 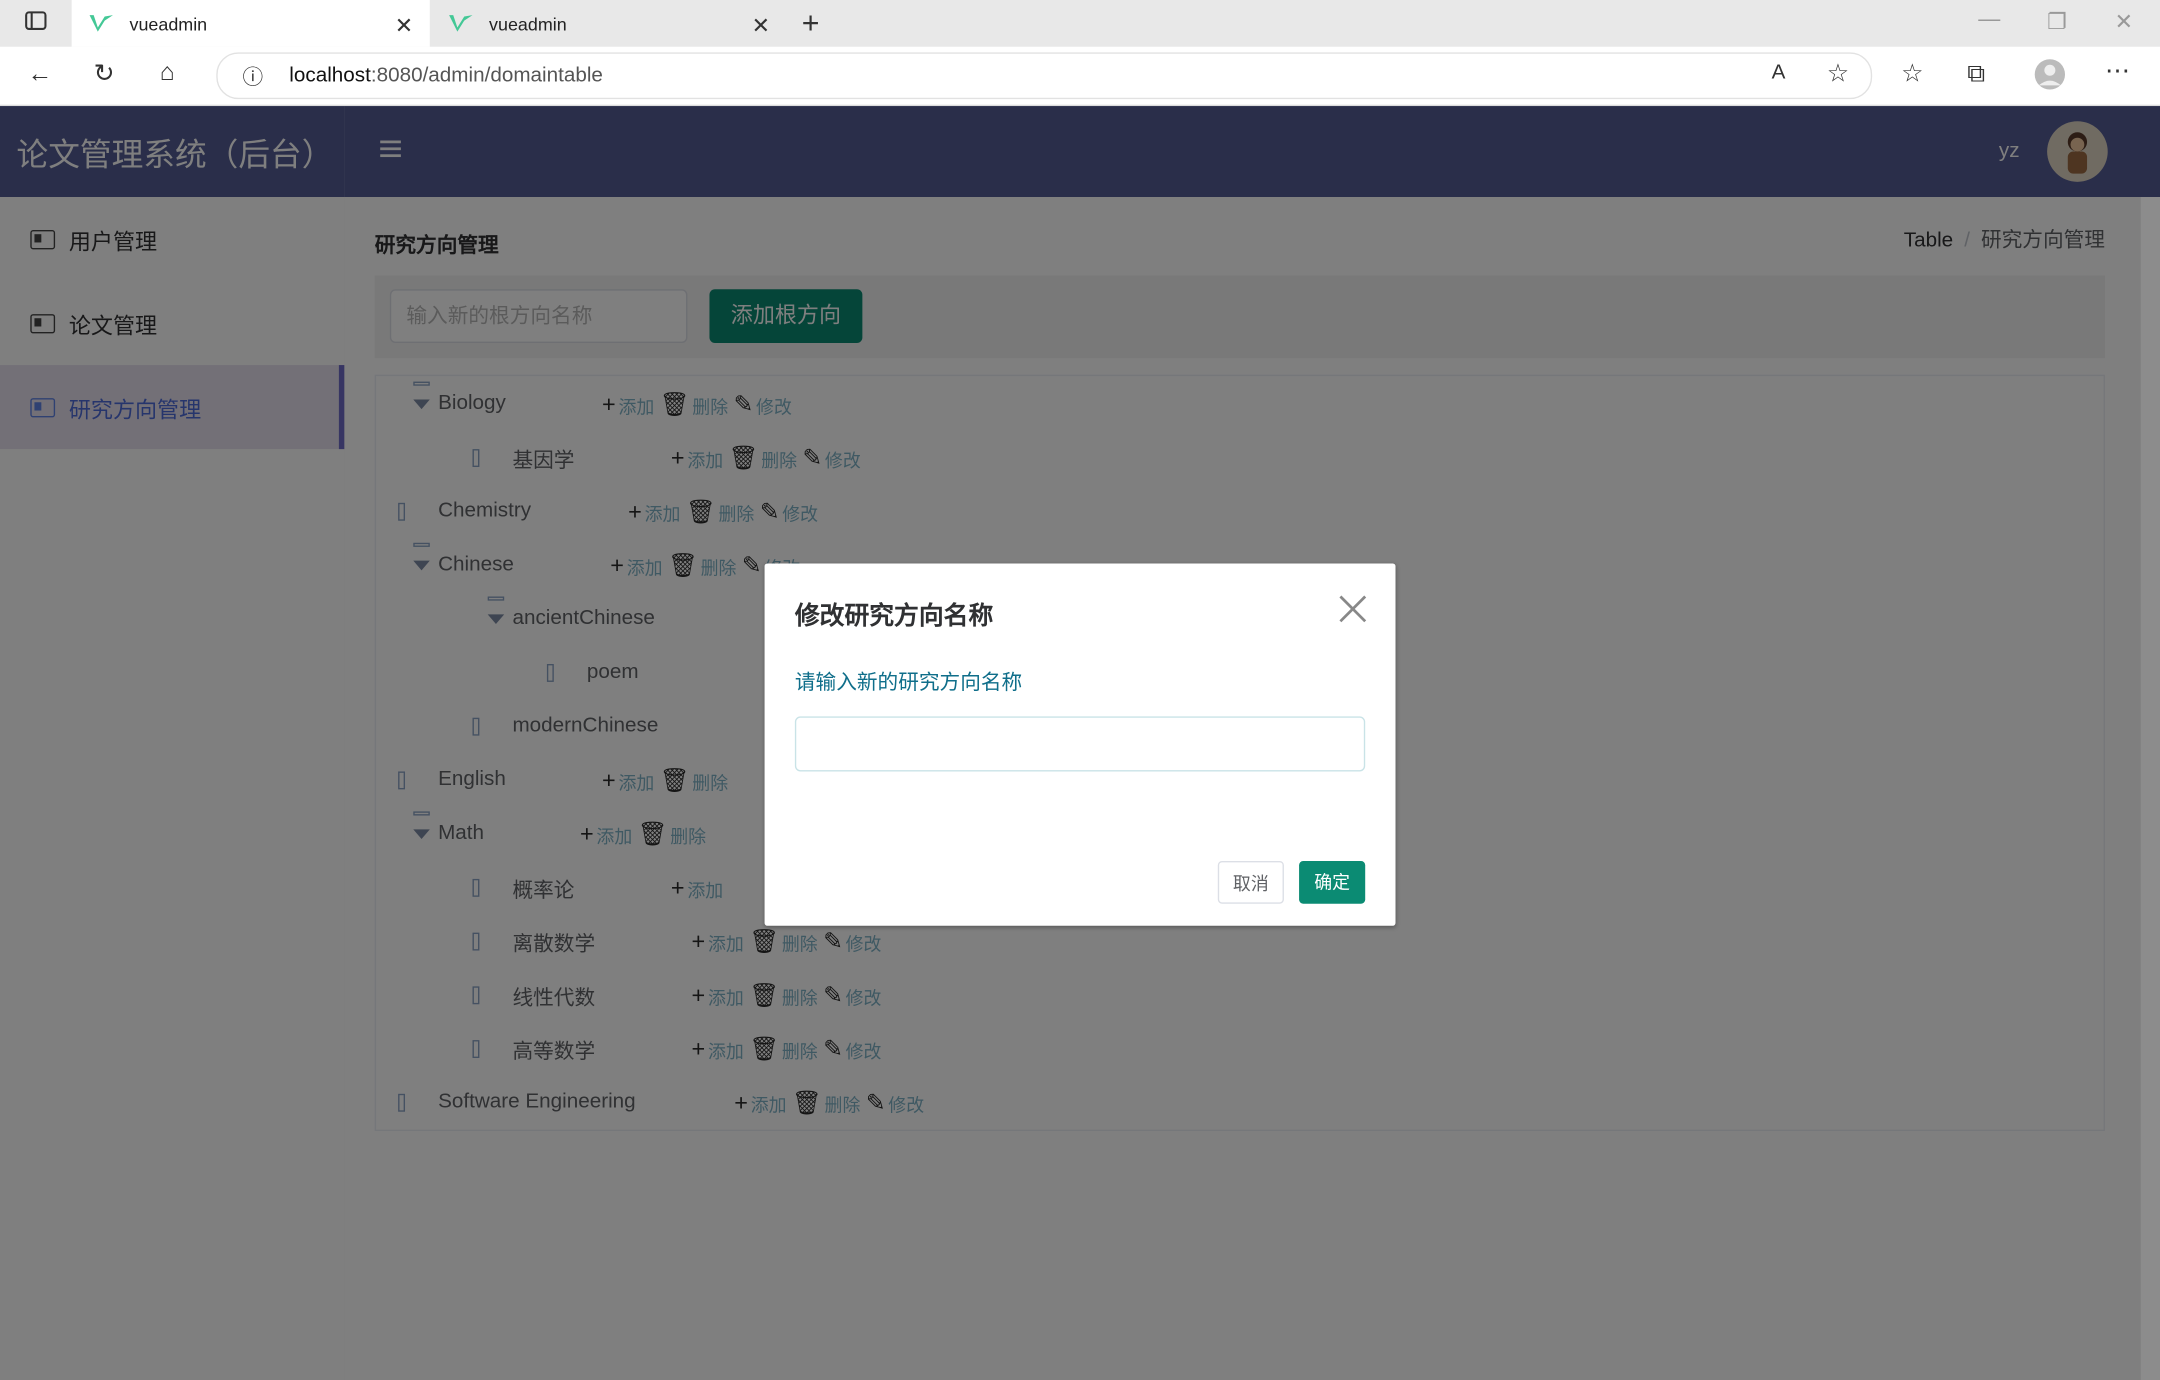 What do you see at coordinates (1976, 73) in the screenshot?
I see `collections-icon: ⧉` at bounding box center [1976, 73].